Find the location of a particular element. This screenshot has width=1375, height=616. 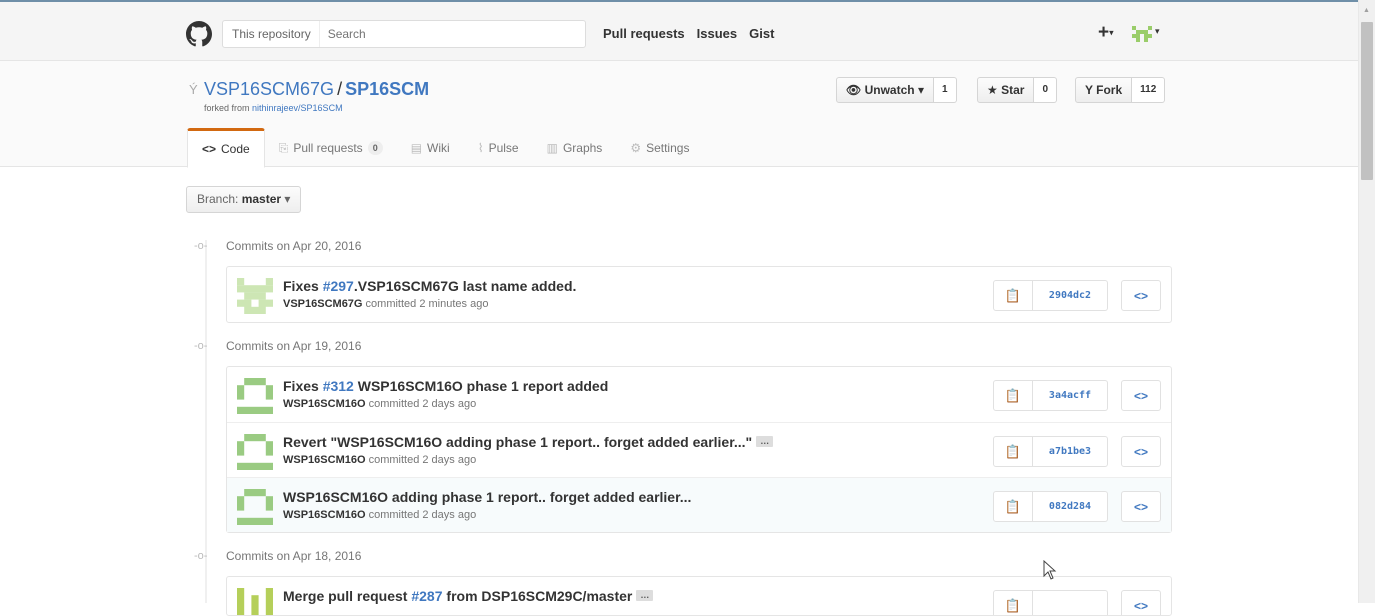

header-nav: Pull requests Issues Gist is located at coordinates (688, 33).